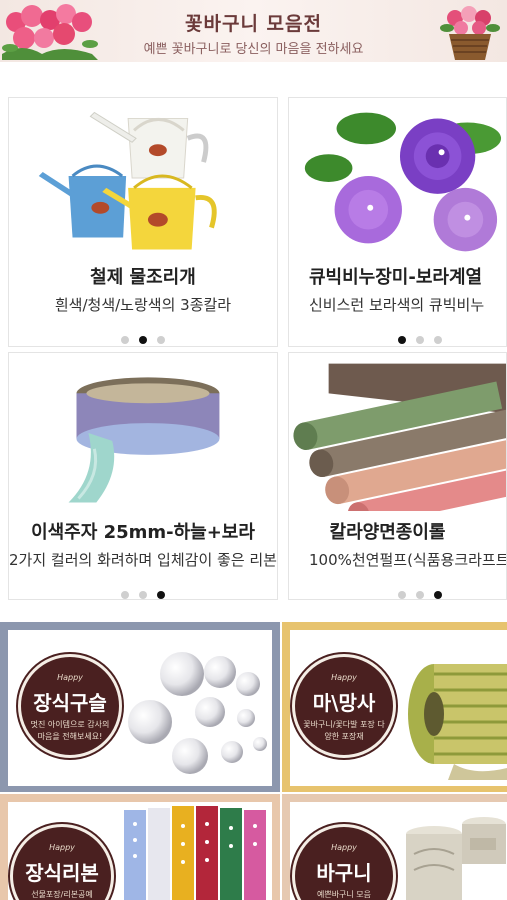  What do you see at coordinates (394, 847) in the screenshot?
I see `category-tile-basket: Happy 바구니 예쁜바구니 모음` at bounding box center [394, 847].